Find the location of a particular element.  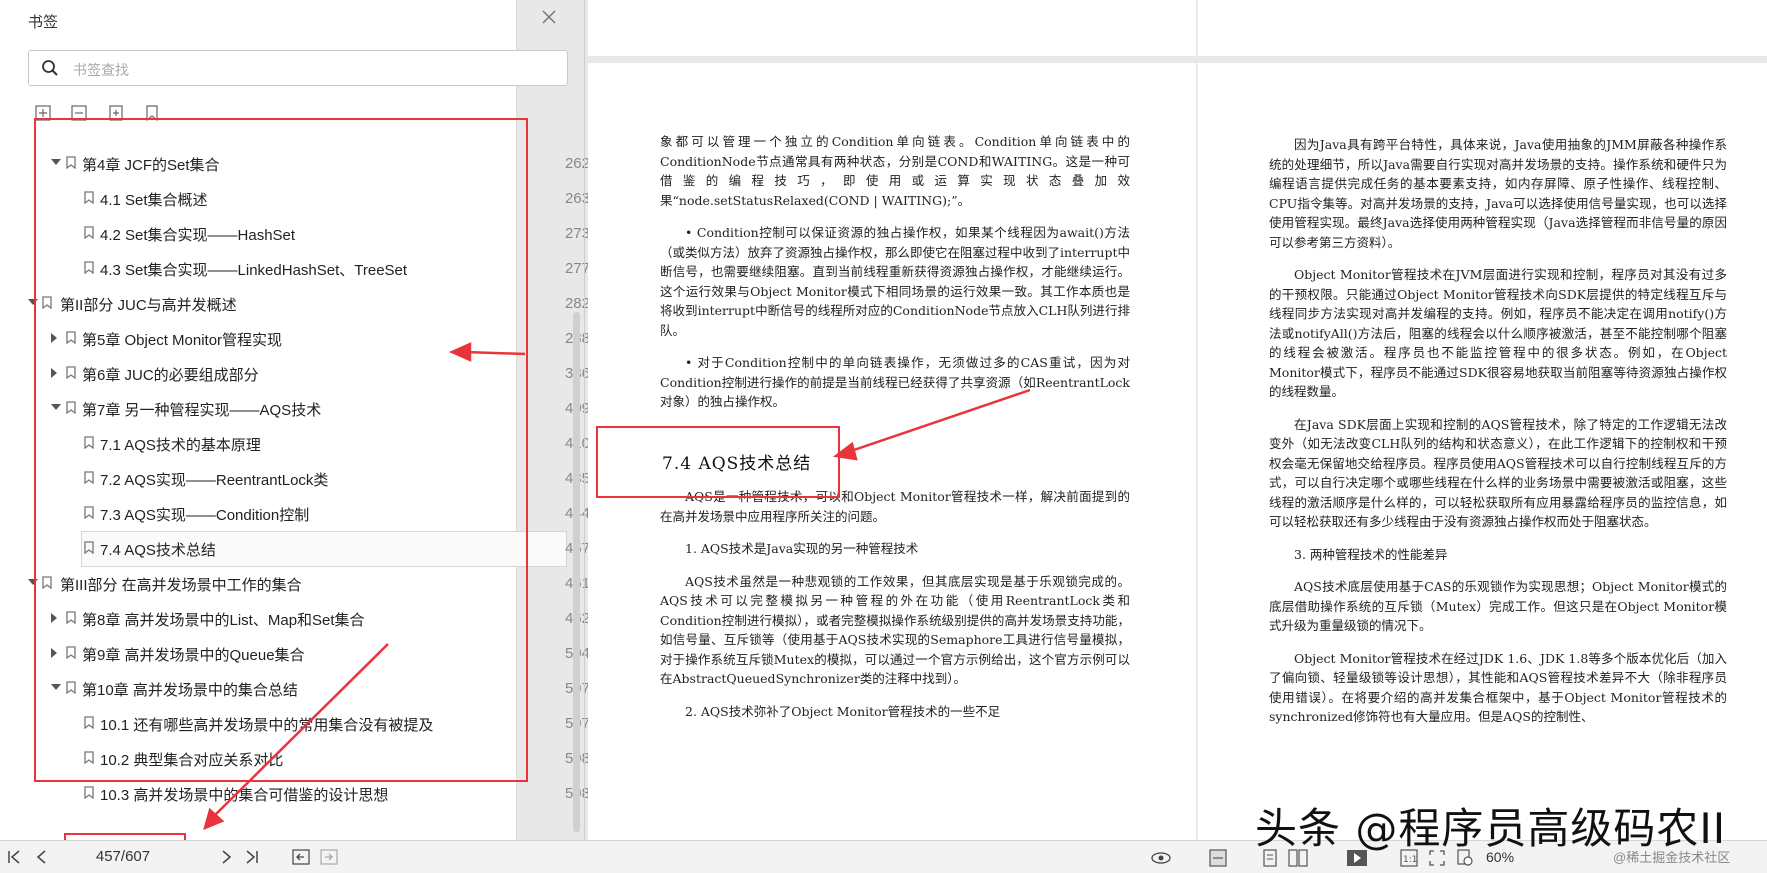

watermark-text-secondary: @稀土掘金技术社区 is located at coordinates (1672, 857).